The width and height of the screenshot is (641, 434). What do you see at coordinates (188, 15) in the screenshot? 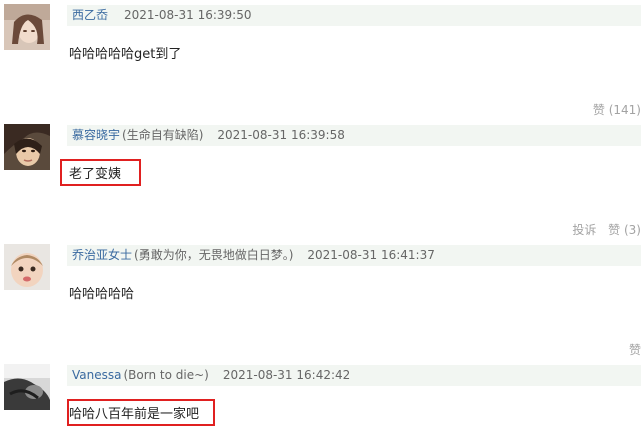
I see `comment-timestamp: 2021-08-31 16:39:50` at bounding box center [188, 15].